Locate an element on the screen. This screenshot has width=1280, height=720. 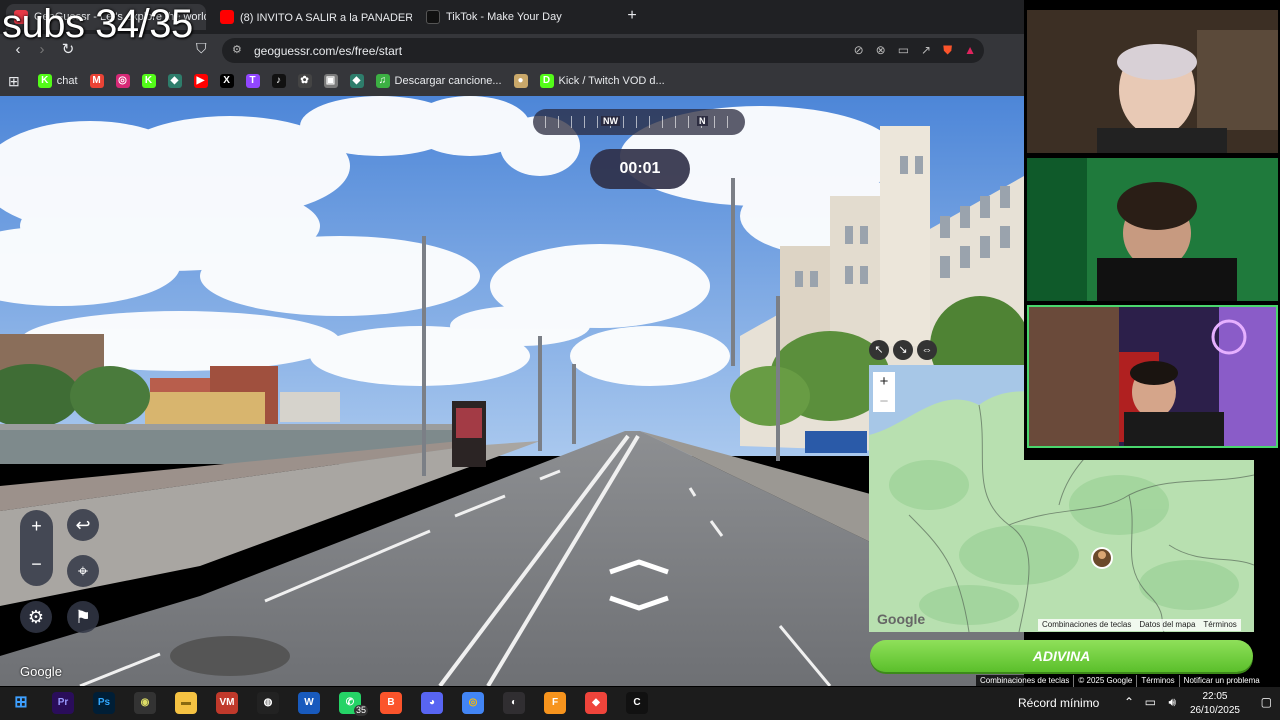
bookmark-item: X is located at coordinates (226, 81).